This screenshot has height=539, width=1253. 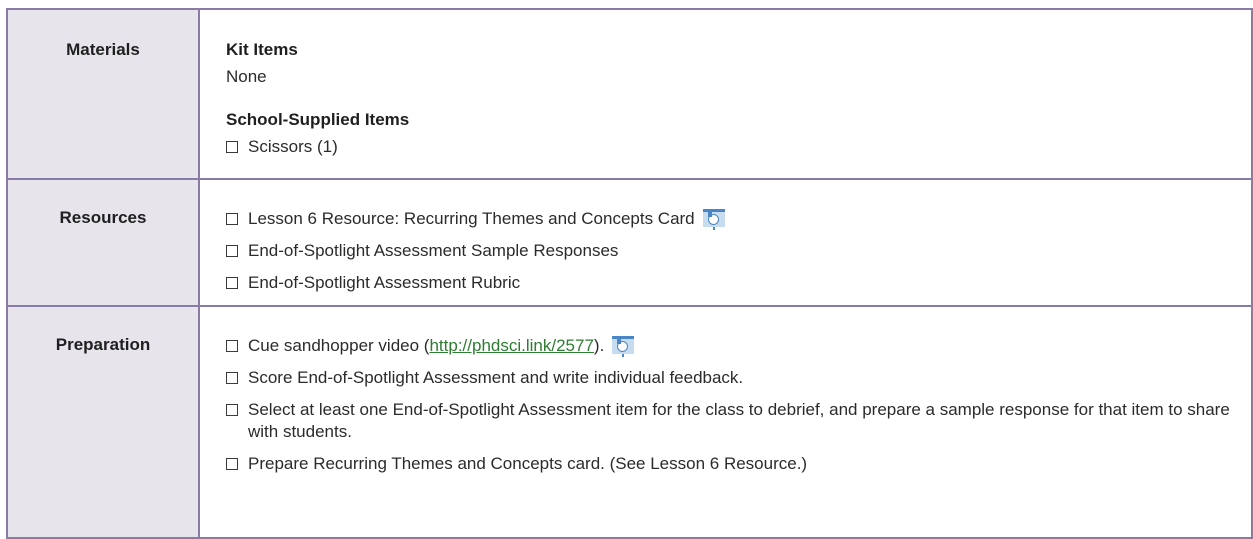 What do you see at coordinates (293, 146) in the screenshot?
I see `checklist-item-text: Scissors (1)` at bounding box center [293, 146].